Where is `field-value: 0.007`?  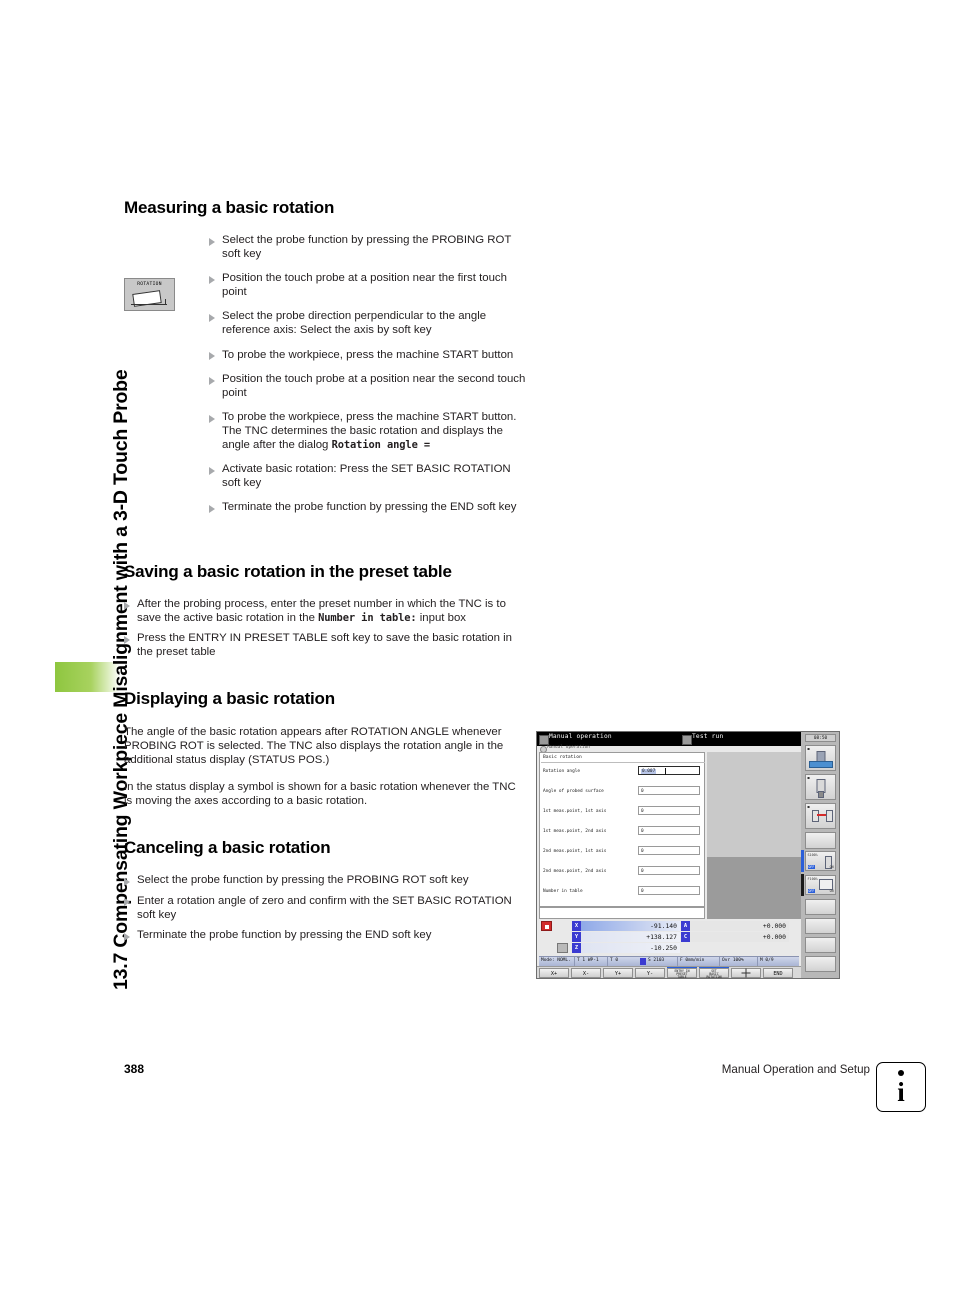 field-value: 0.007 is located at coordinates (649, 771).